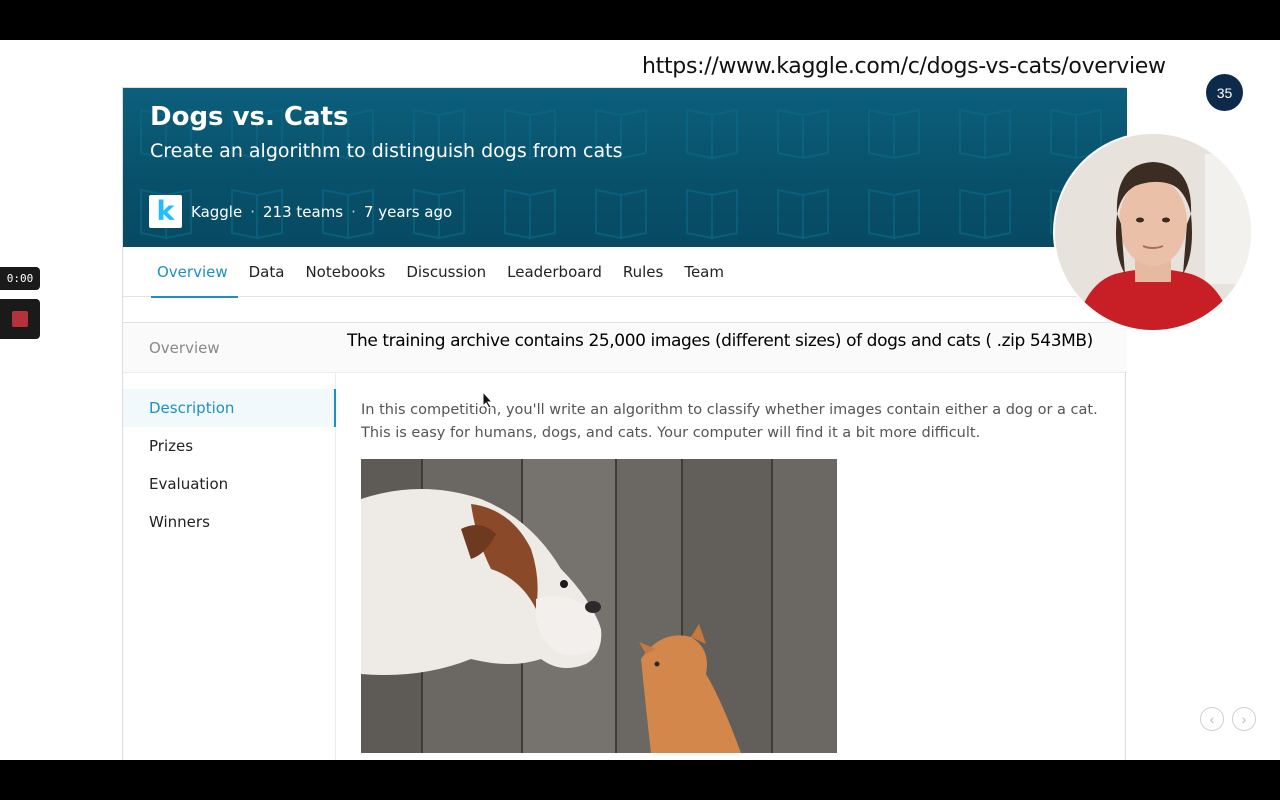 The width and height of the screenshot is (1280, 800). What do you see at coordinates (229, 446) in the screenshot?
I see `side-nav-prizes: Prizes` at bounding box center [229, 446].